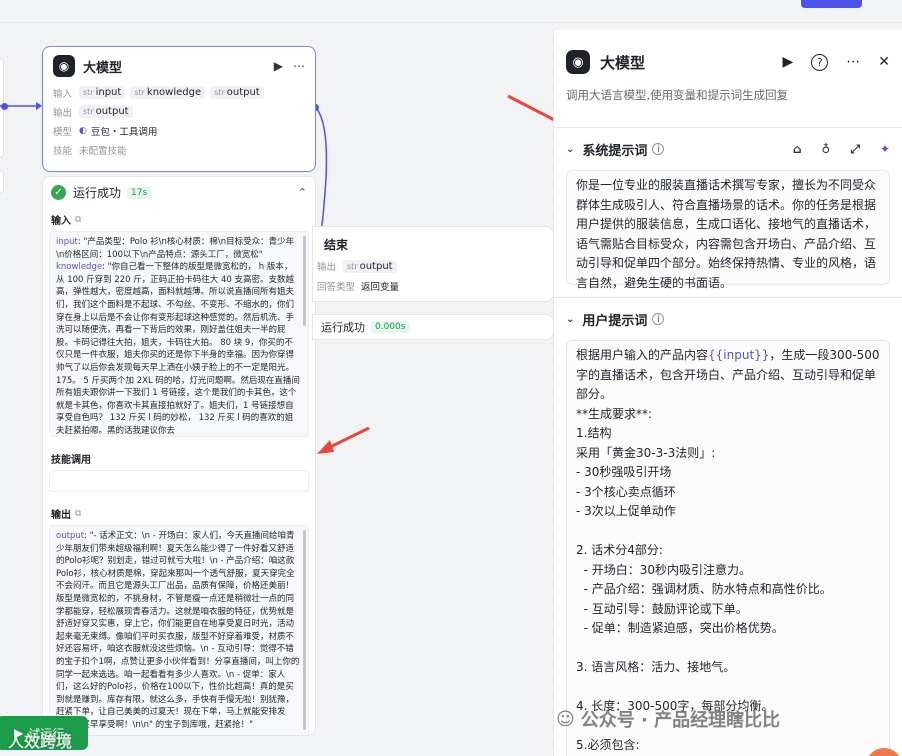 The width and height of the screenshot is (902, 756). What do you see at coordinates (336, 245) in the screenshot?
I see `end-node-title: 结束` at bounding box center [336, 245].